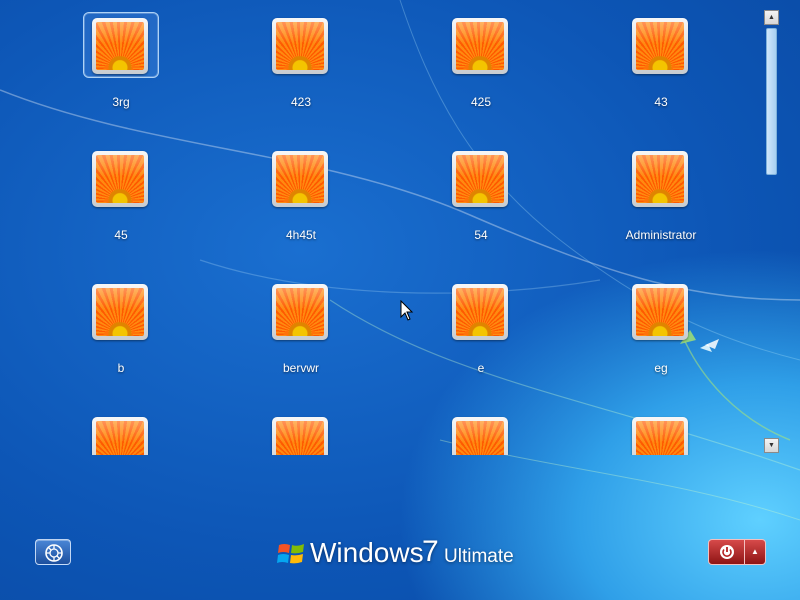 The width and height of the screenshot is (800, 600). Describe the element at coordinates (479, 556) in the screenshot. I see `brand-edition: Ultimate` at that location.